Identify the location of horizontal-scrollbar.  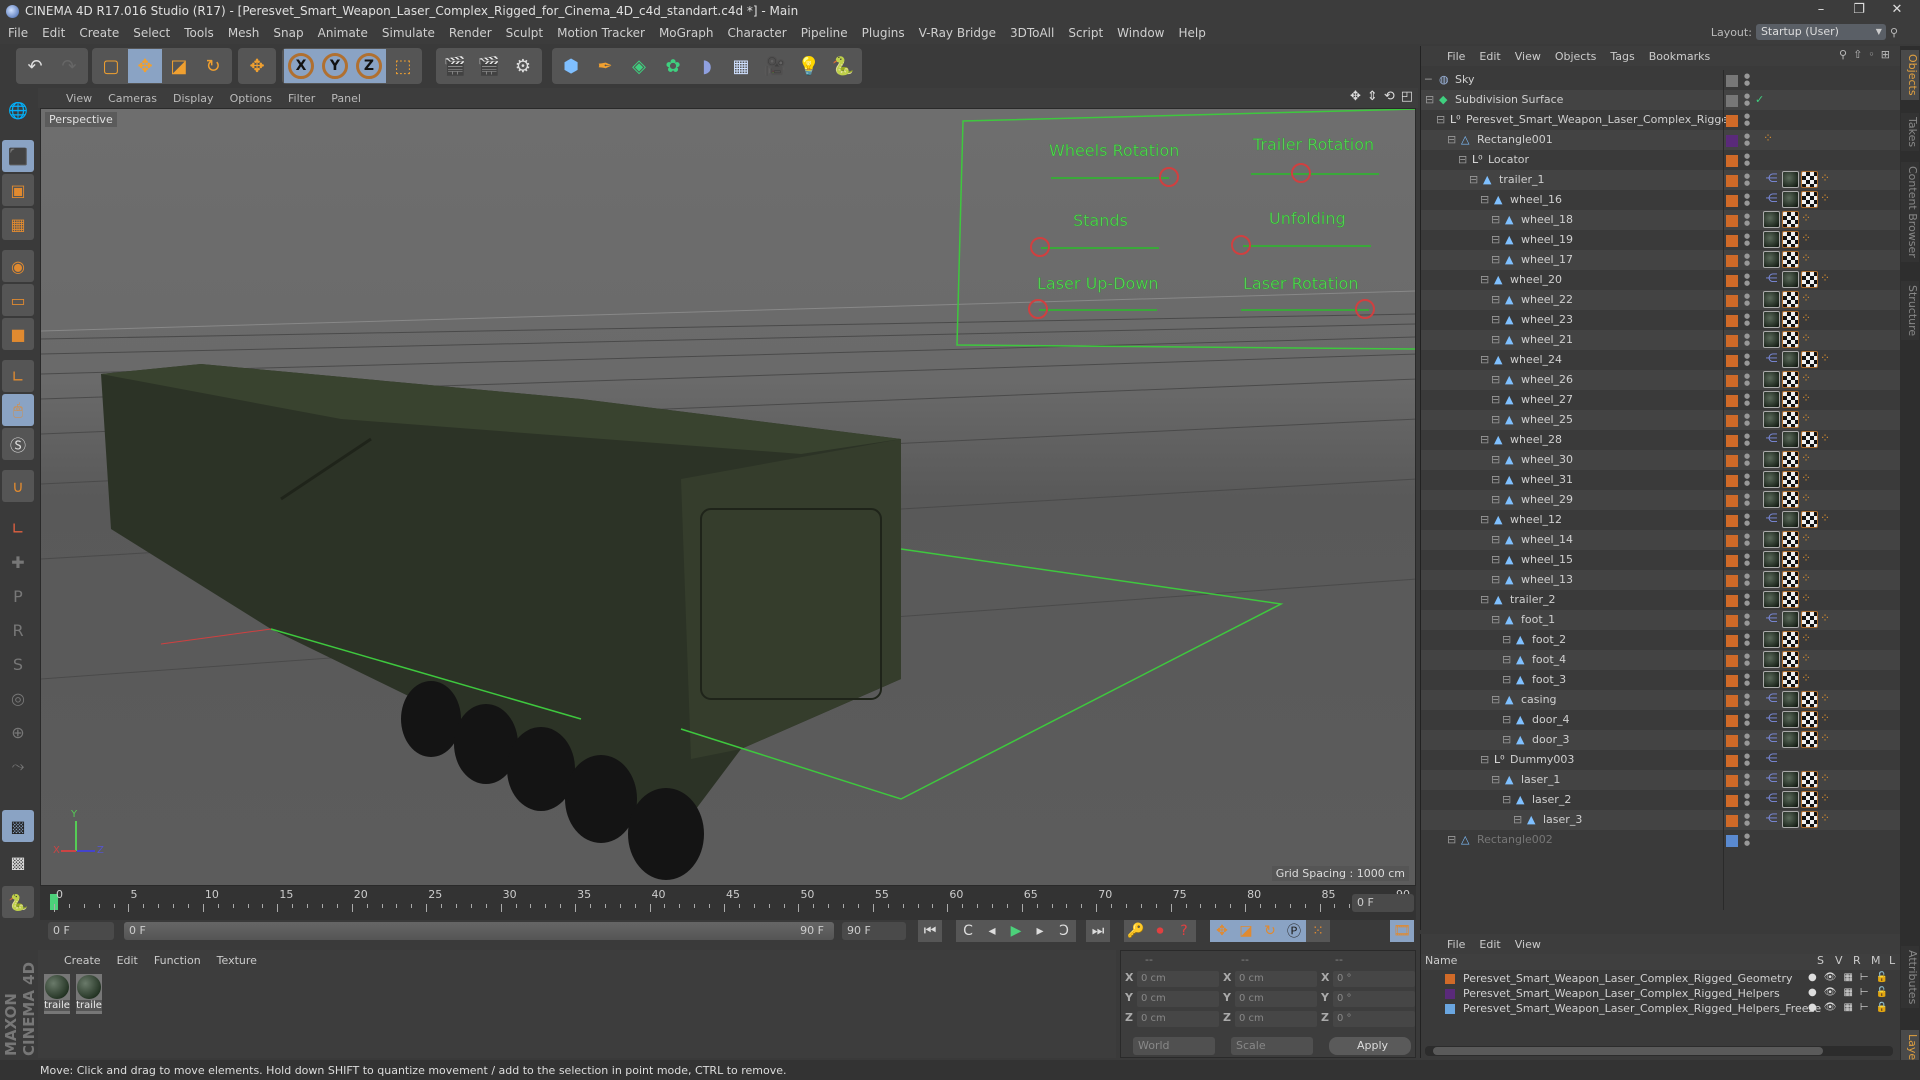
(1659, 1051).